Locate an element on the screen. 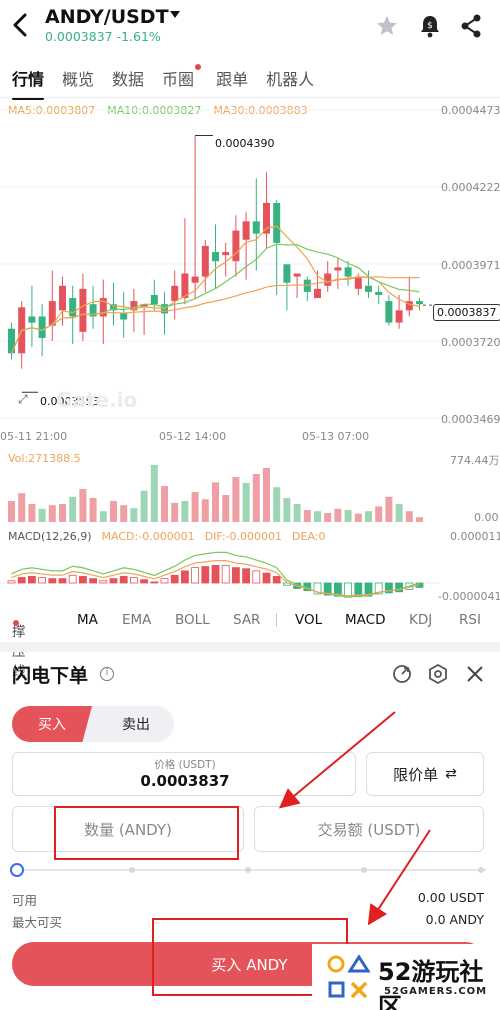 Image resolution: width=500 pixels, height=1010 pixels. logo-small-text: 52GAMERS.COM is located at coordinates (436, 991).